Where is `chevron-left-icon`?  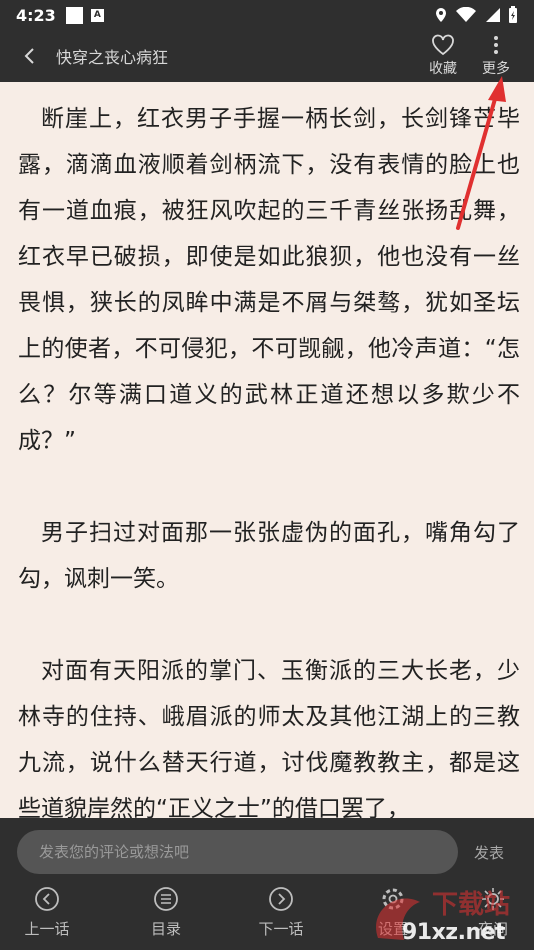
chevron-left-icon is located at coordinates (29, 56).